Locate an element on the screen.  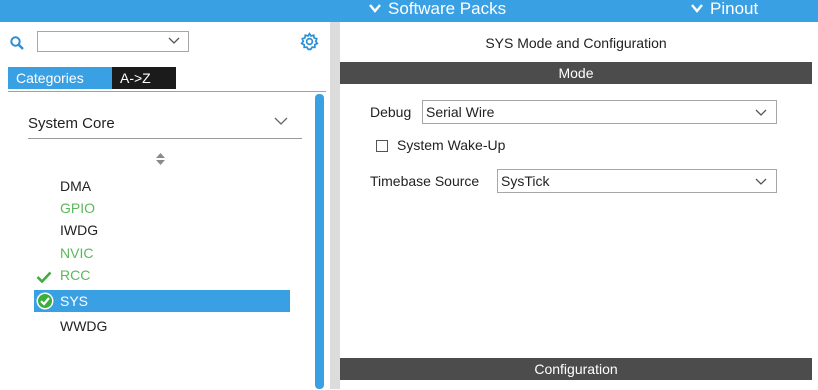
timebase-source-label: Timebase Source is located at coordinates (425, 181).